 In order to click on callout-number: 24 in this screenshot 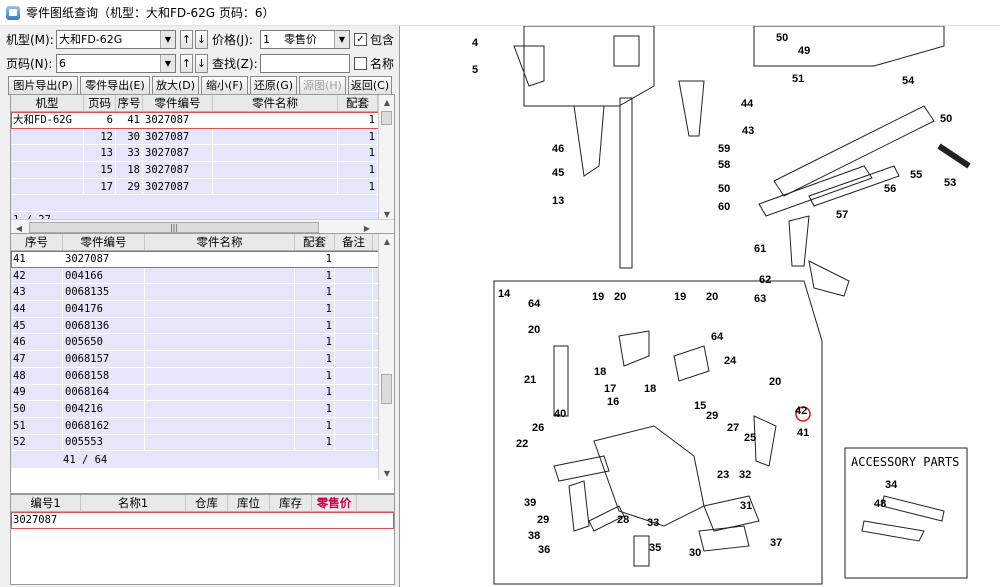, I will do `click(730, 361)`.